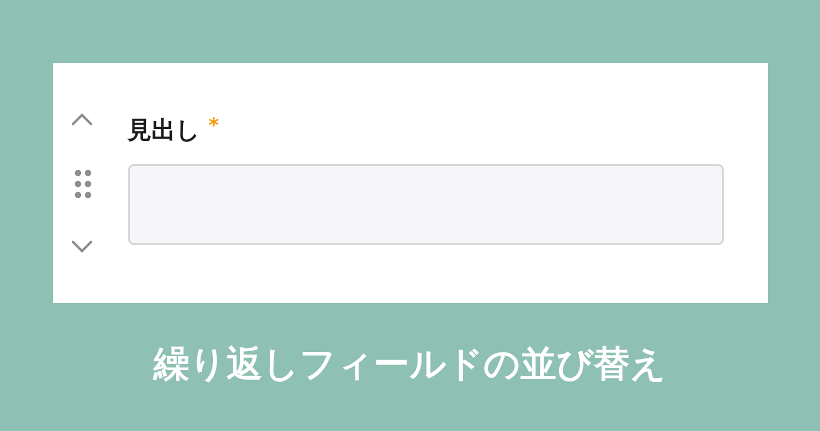 This screenshot has width=820, height=431. I want to click on input-field, so click(426, 204).